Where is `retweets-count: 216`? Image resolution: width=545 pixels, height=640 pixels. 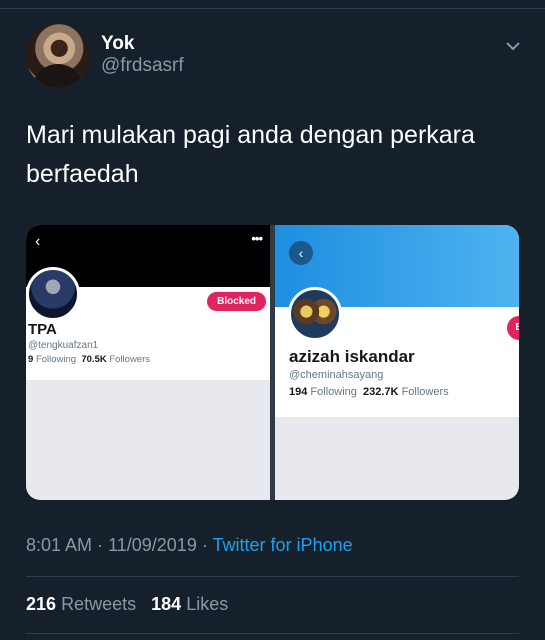 retweets-count: 216 is located at coordinates (41, 604).